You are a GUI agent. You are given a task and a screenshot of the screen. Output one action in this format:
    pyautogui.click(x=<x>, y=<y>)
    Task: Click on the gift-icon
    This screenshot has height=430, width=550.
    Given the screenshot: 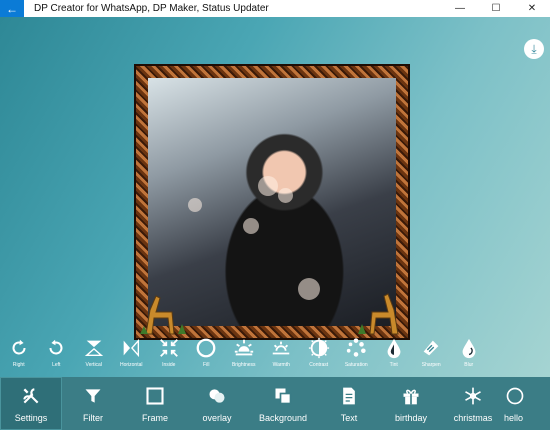 What is the action you would take?
    pyautogui.click(x=411, y=396)
    